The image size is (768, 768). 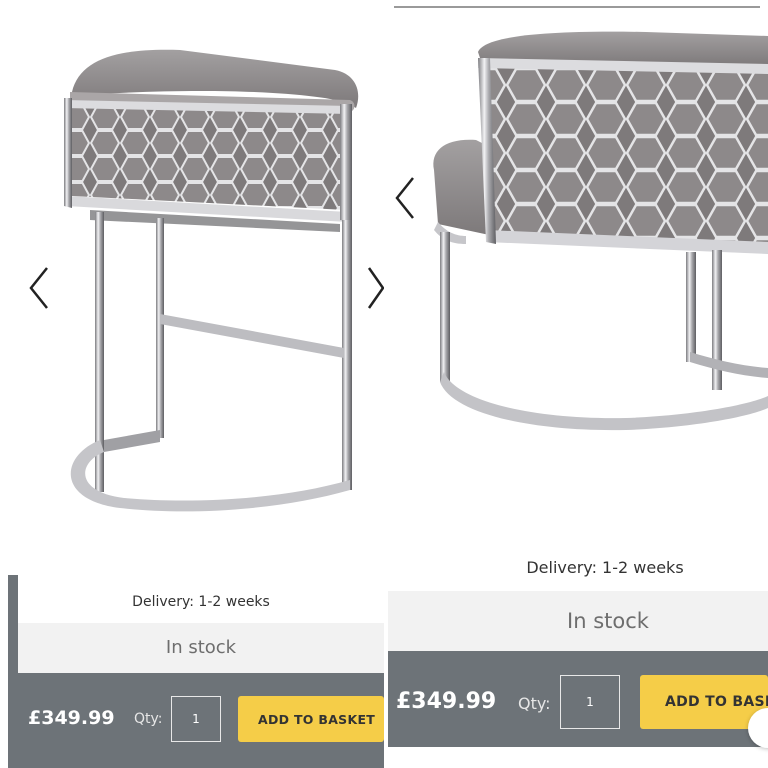 What do you see at coordinates (375, 288) in the screenshot?
I see `chevron-right-icon` at bounding box center [375, 288].